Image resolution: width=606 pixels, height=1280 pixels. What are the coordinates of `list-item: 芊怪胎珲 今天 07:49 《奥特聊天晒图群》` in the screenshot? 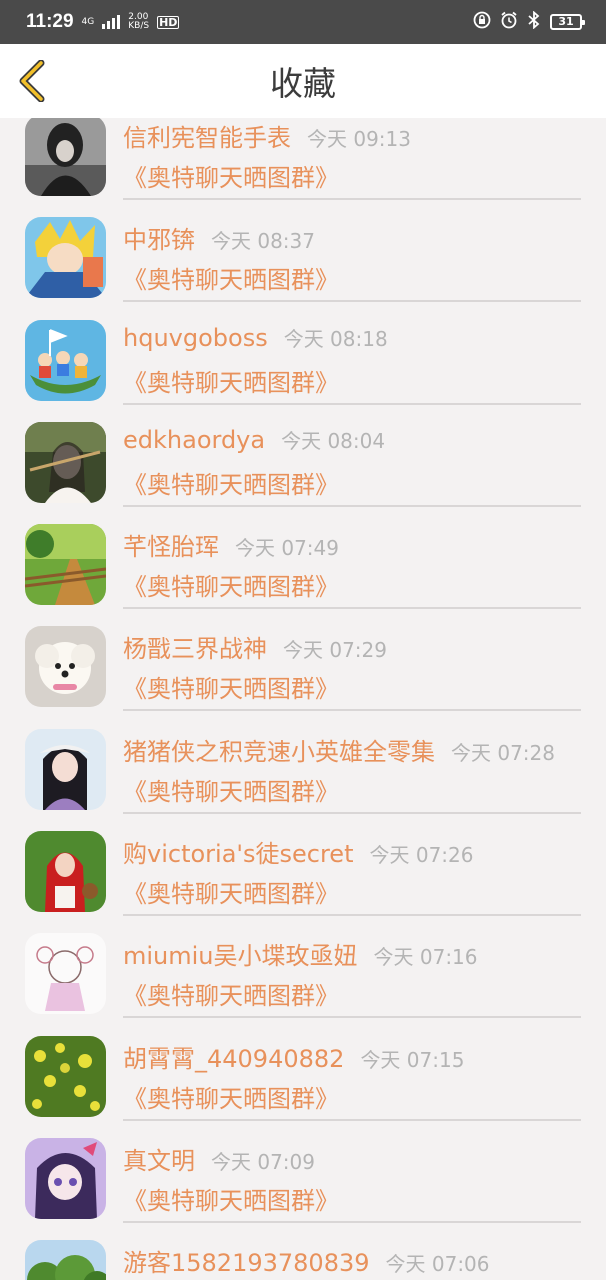 It's located at (303, 560).